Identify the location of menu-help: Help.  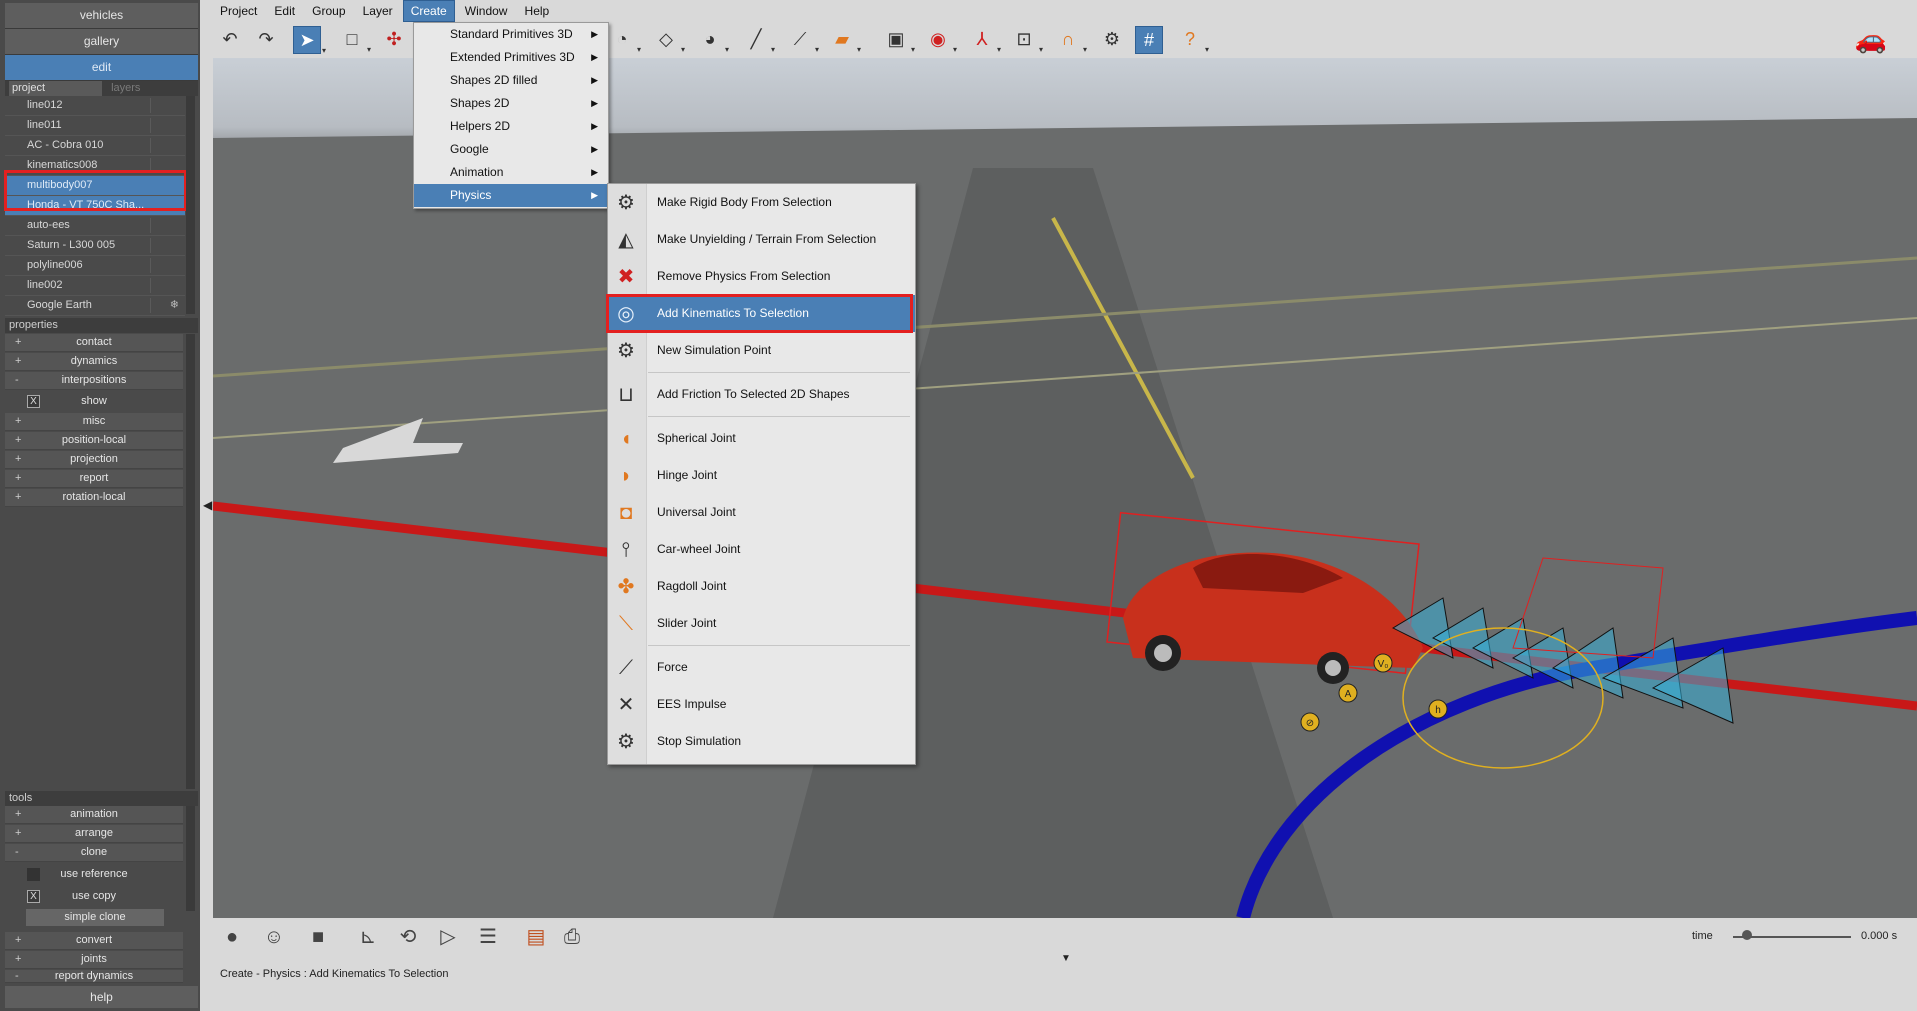
(537, 11).